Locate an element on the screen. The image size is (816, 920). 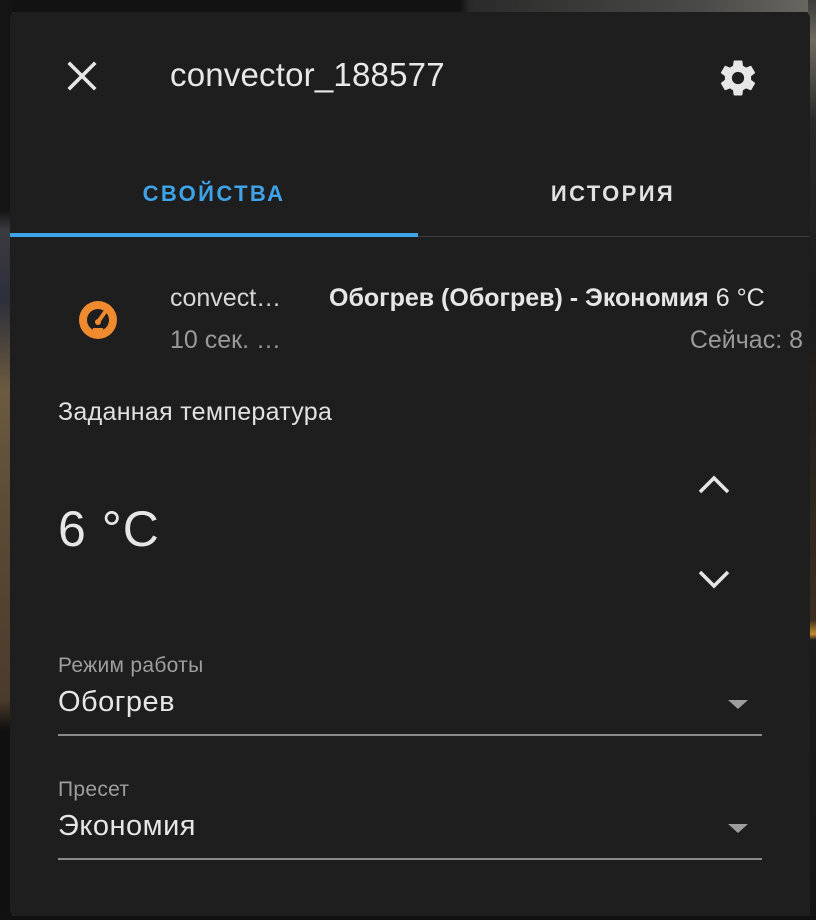
target-temperature-value: 6 °C is located at coordinates (109, 529).